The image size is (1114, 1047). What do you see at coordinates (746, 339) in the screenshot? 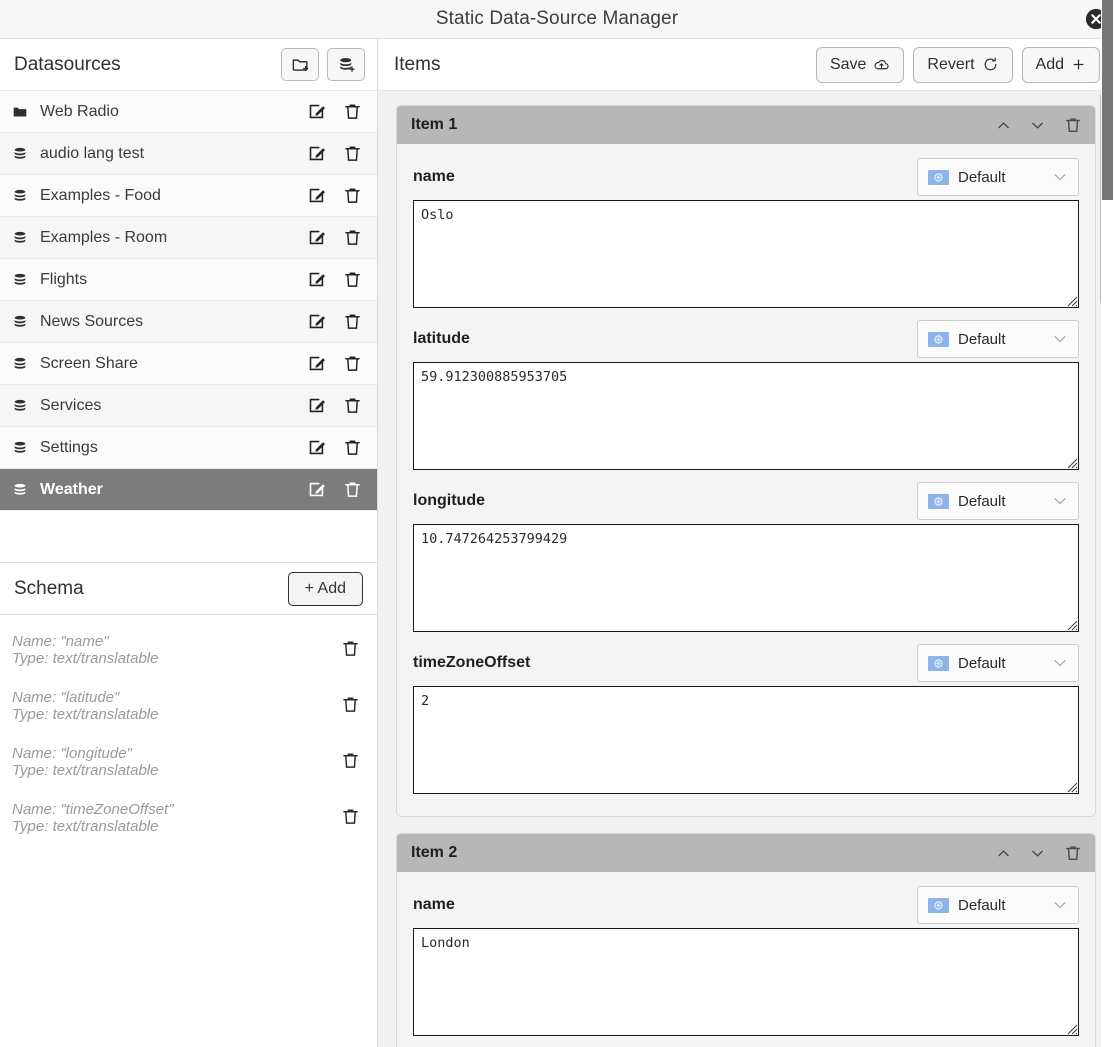
I see `item-field-row: latitude Default` at bounding box center [746, 339].